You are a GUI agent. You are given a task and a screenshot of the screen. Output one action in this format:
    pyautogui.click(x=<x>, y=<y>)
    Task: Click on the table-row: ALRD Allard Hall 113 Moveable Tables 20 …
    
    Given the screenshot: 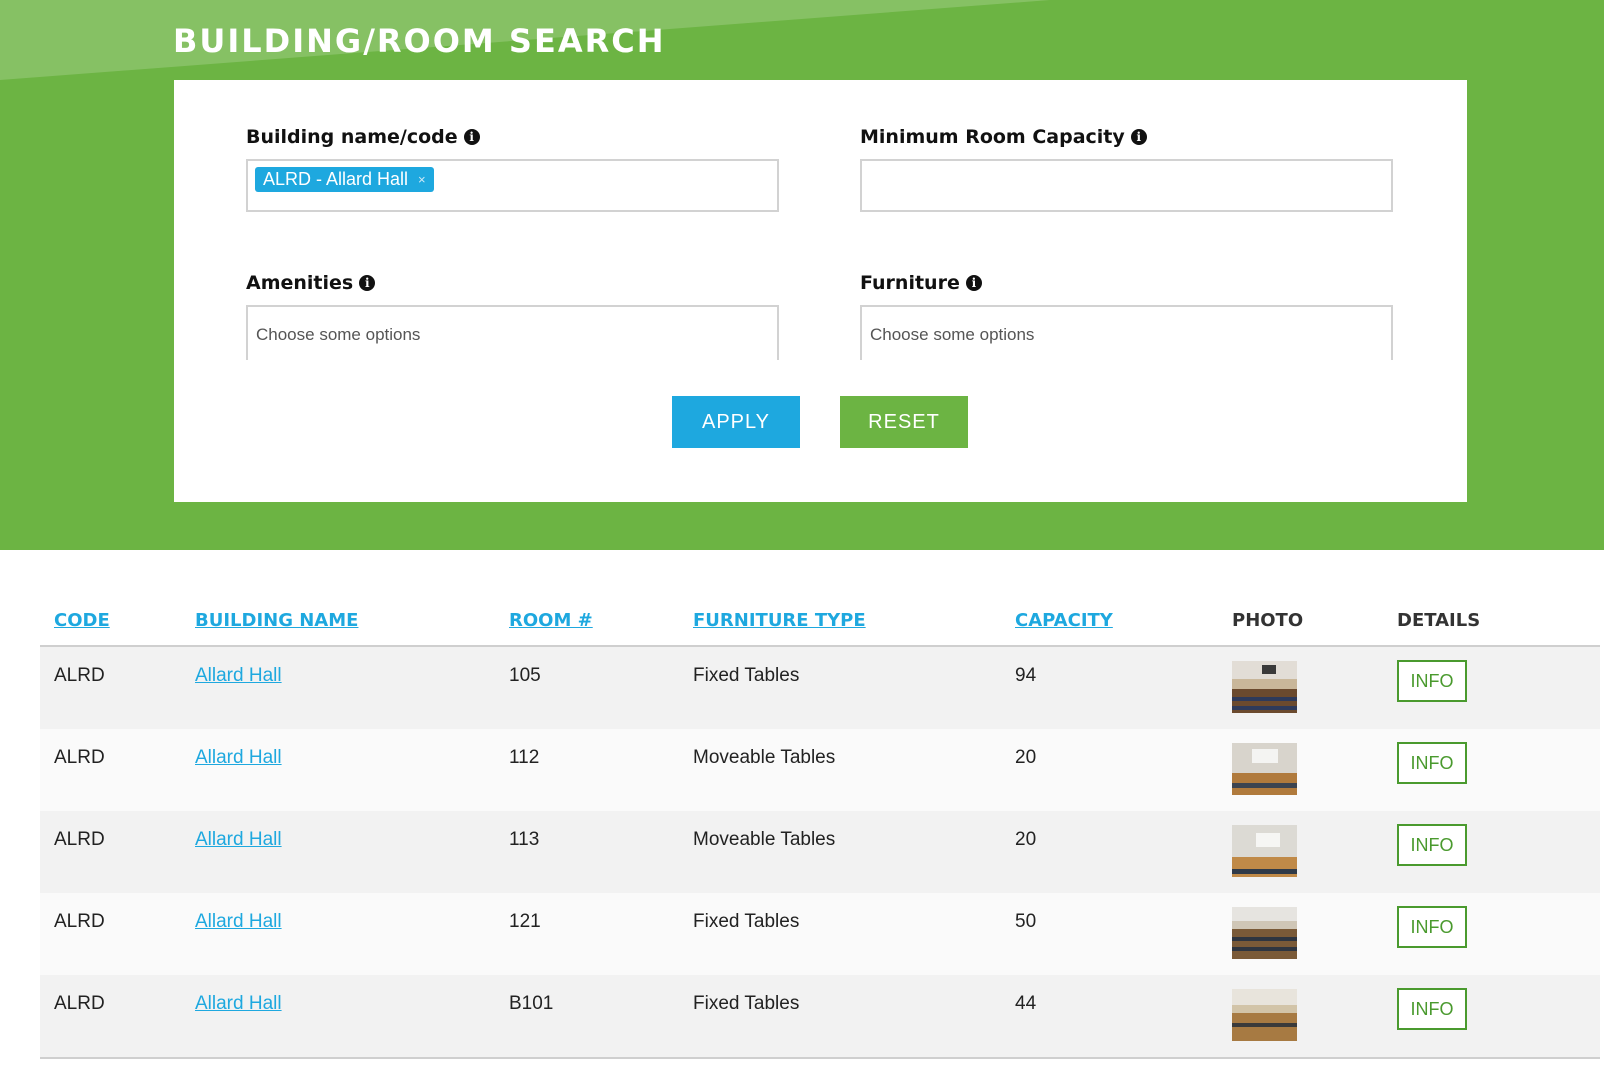 What is the action you would take?
    pyautogui.click(x=820, y=852)
    